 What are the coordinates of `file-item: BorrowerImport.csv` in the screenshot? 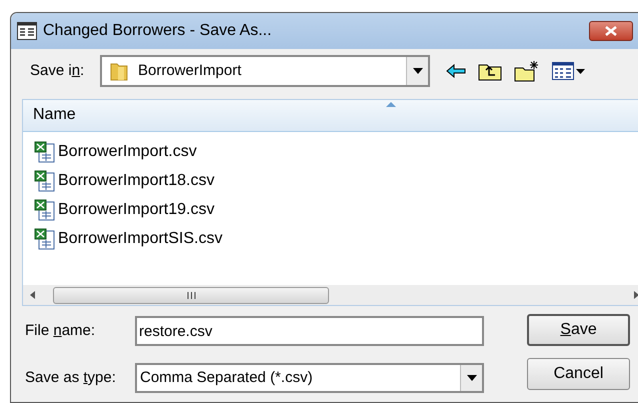 It's located at (116, 152).